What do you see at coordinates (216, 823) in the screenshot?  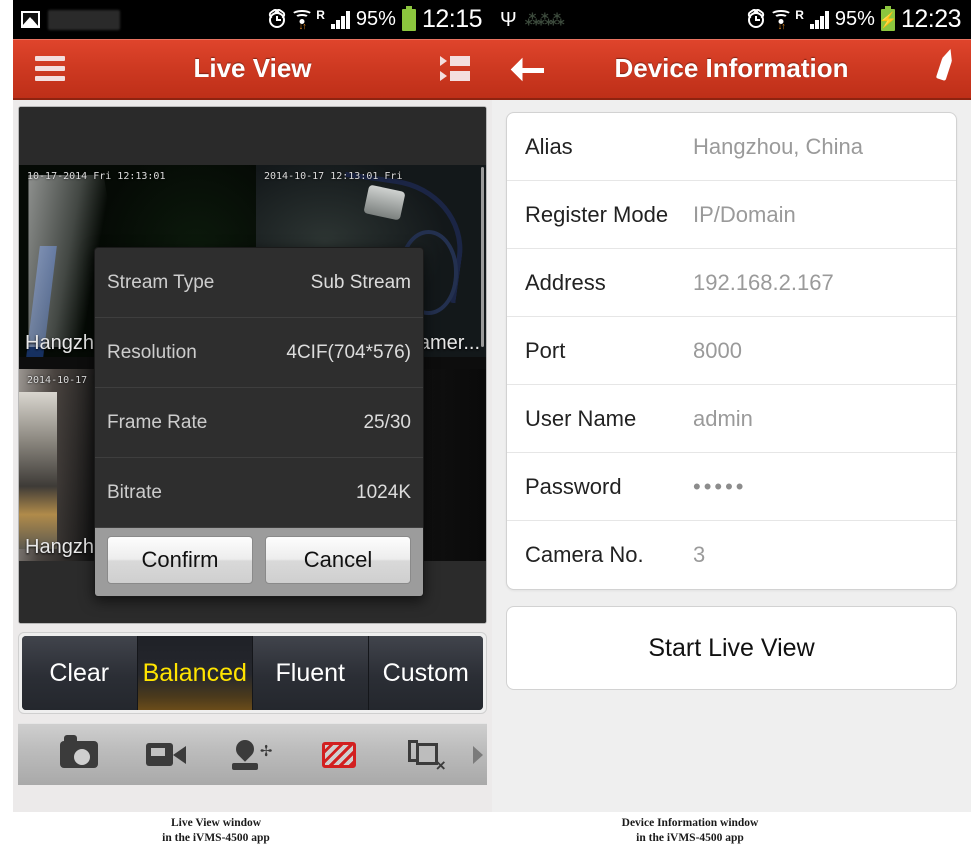 I see `left-caption-line1: Live View window` at bounding box center [216, 823].